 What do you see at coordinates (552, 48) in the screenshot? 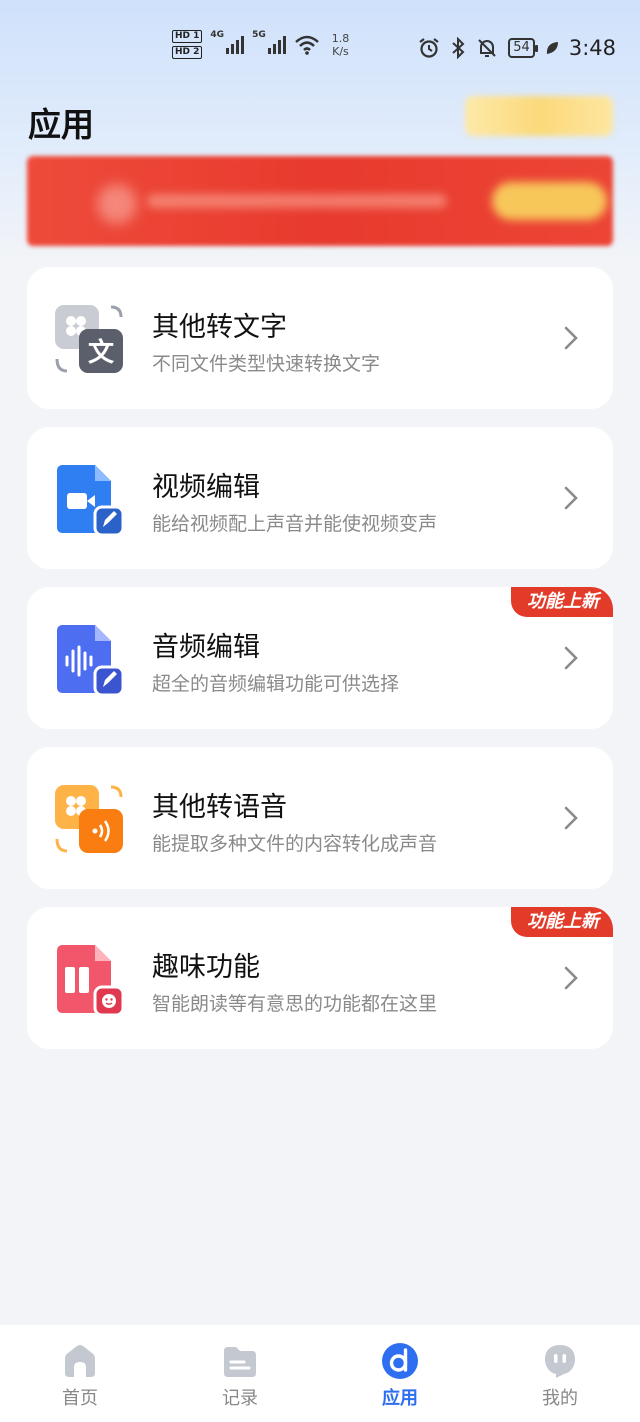
I see `leaf-icon` at bounding box center [552, 48].